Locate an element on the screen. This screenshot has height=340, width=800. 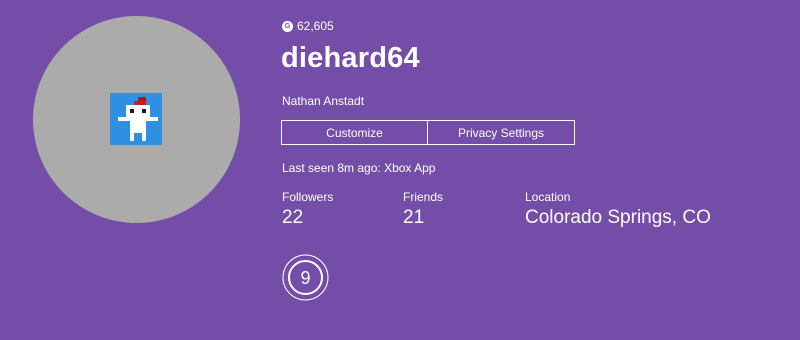
gamerscore: G 62,605 is located at coordinates (308, 26).